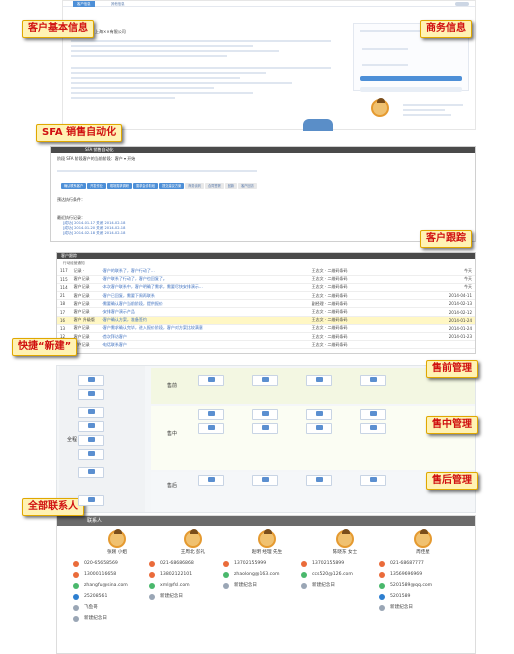 This screenshot has width=514, height=654. Describe the element at coordinates (94, 233) in the screenshot. I see `sfa-record: [成功] 2014-02-18 关闭 2014-02-18` at that location.